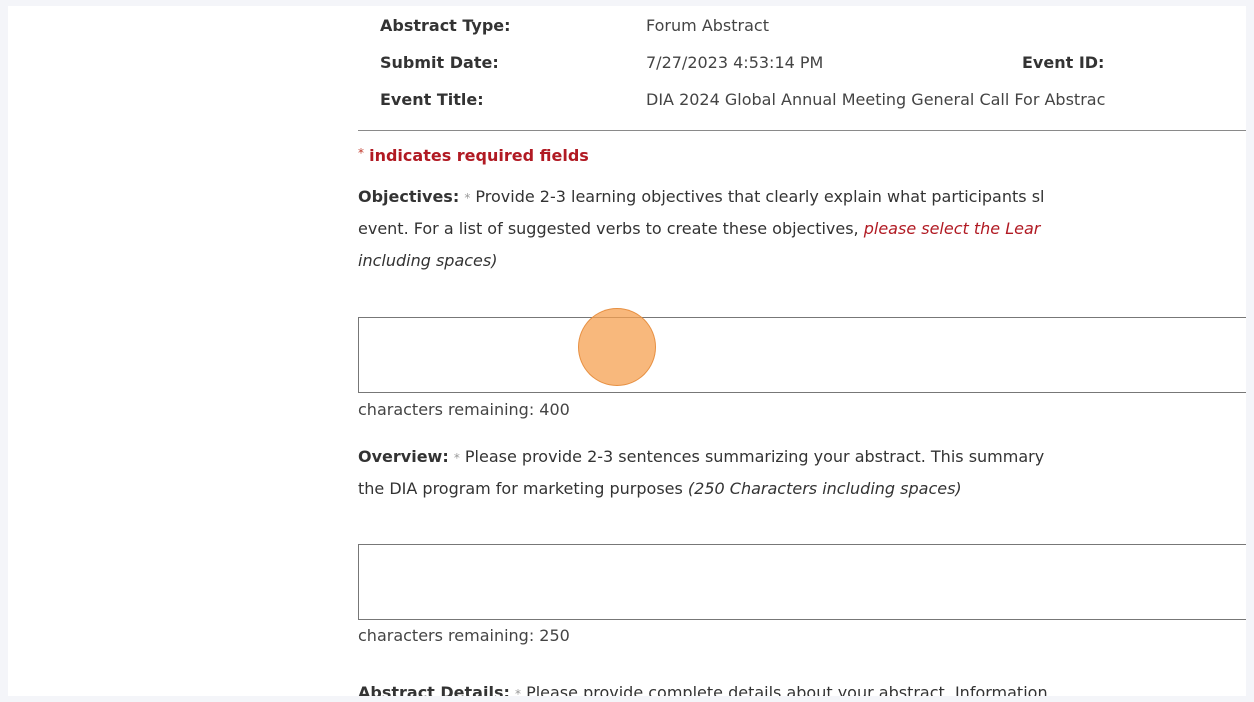 The image size is (1254, 702). What do you see at coordinates (479, 155) in the screenshot?
I see `required-fields-text: indicates required fields` at bounding box center [479, 155].